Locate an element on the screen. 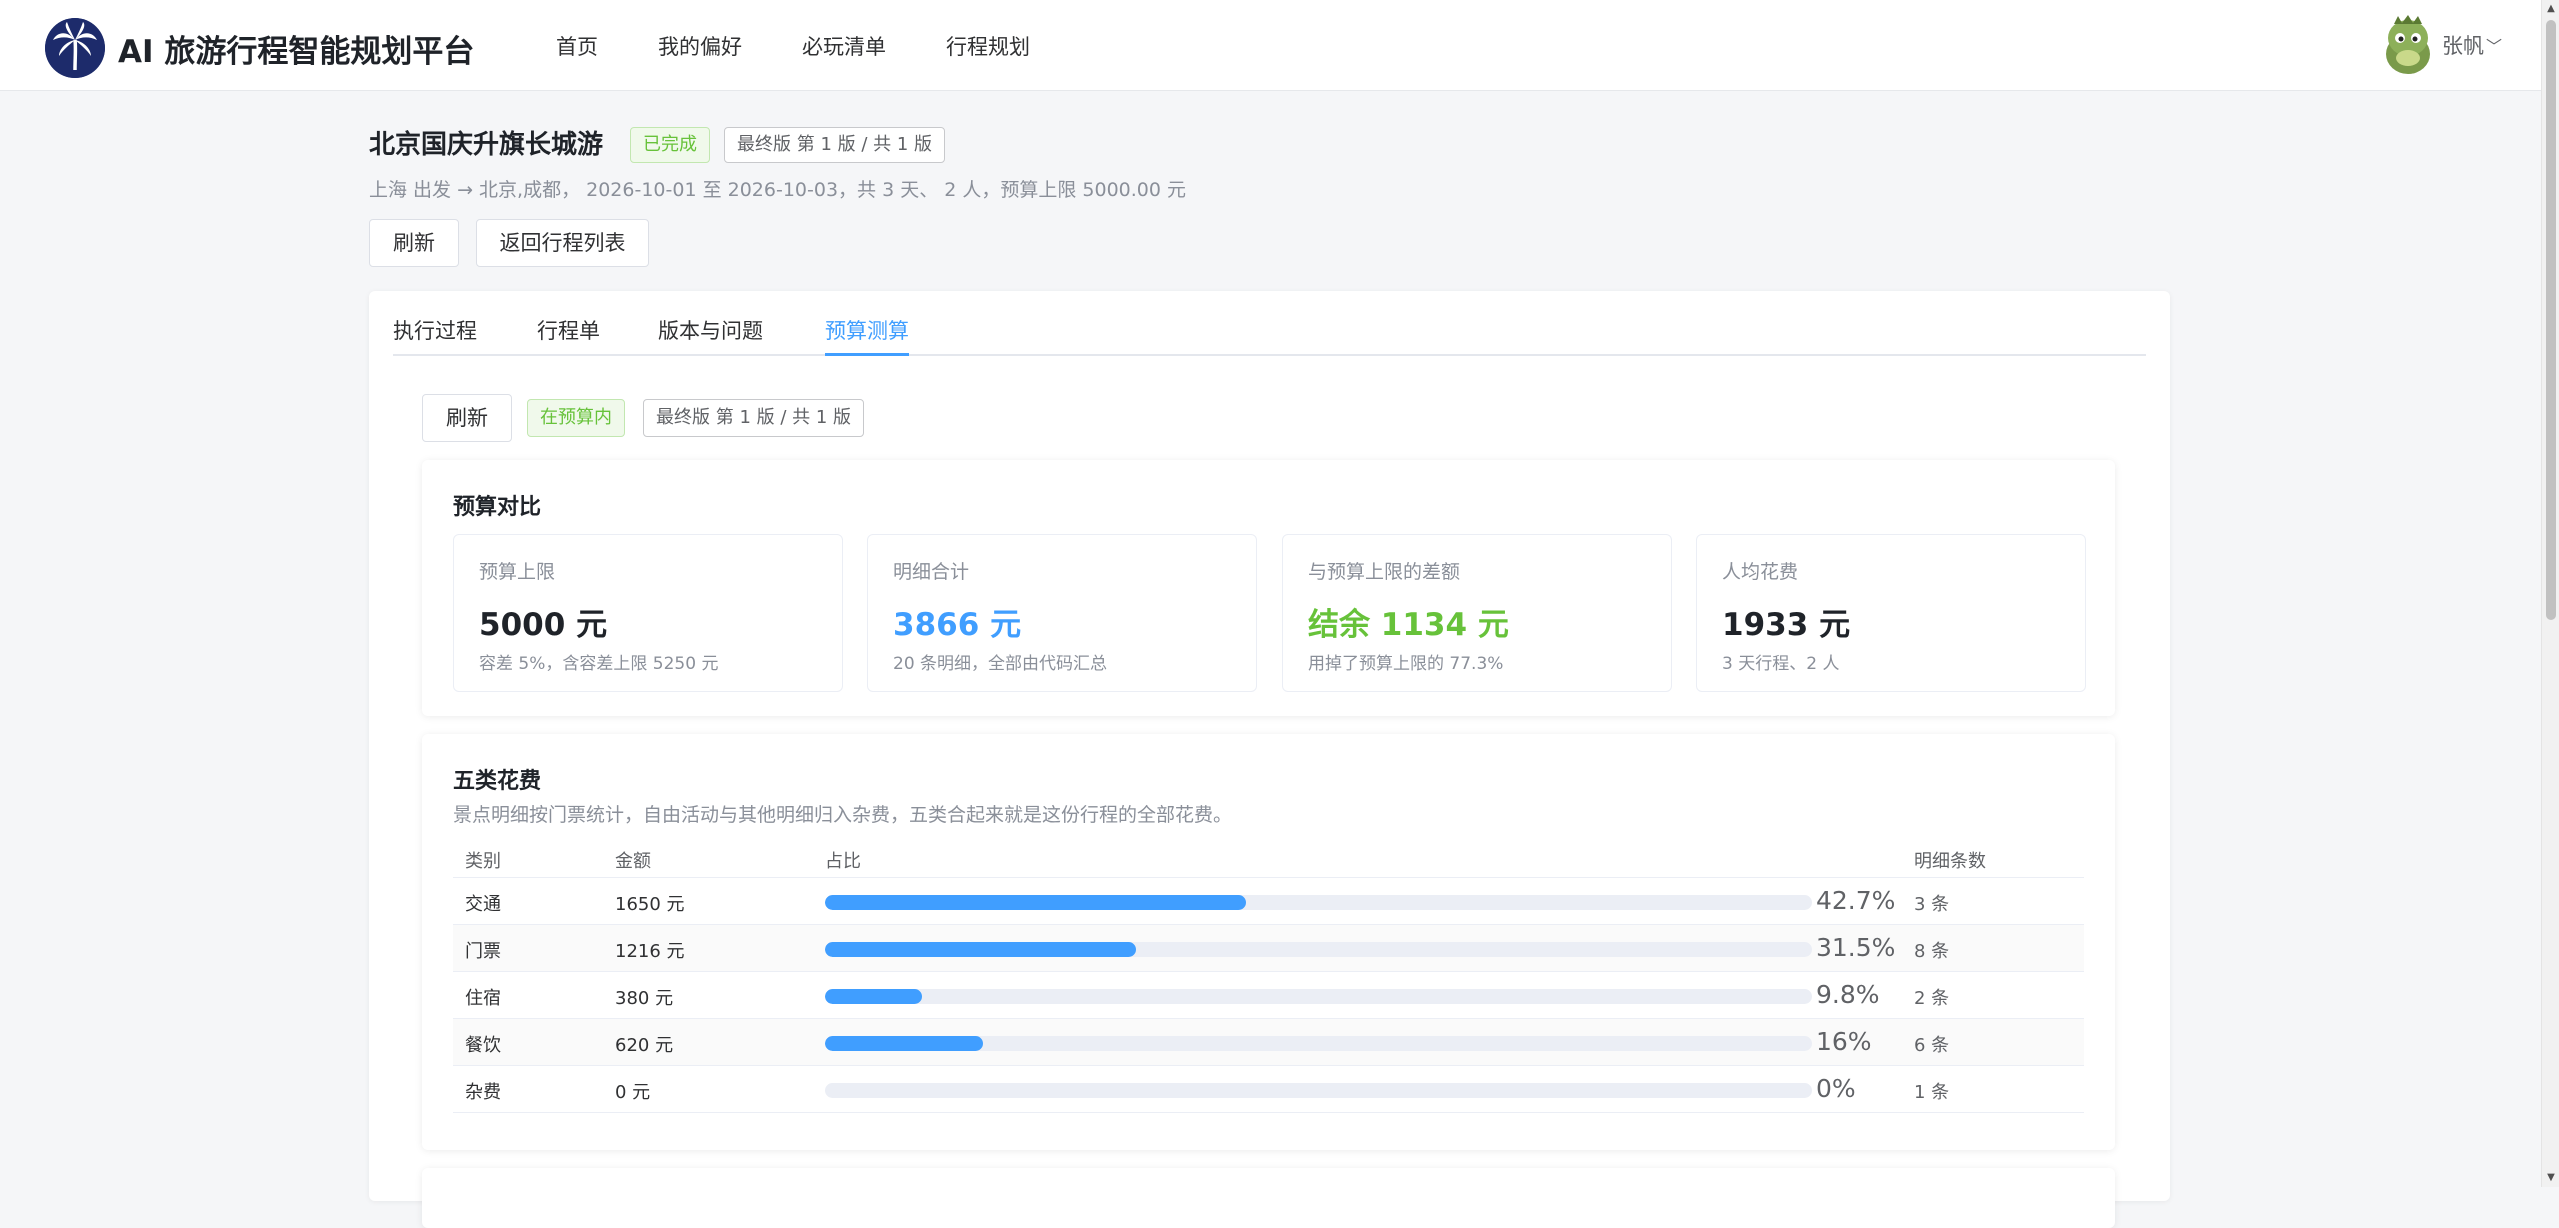 The width and height of the screenshot is (2559, 1228). table-row: 杂费 0 元 0% 1 条 is located at coordinates (1268, 1089).